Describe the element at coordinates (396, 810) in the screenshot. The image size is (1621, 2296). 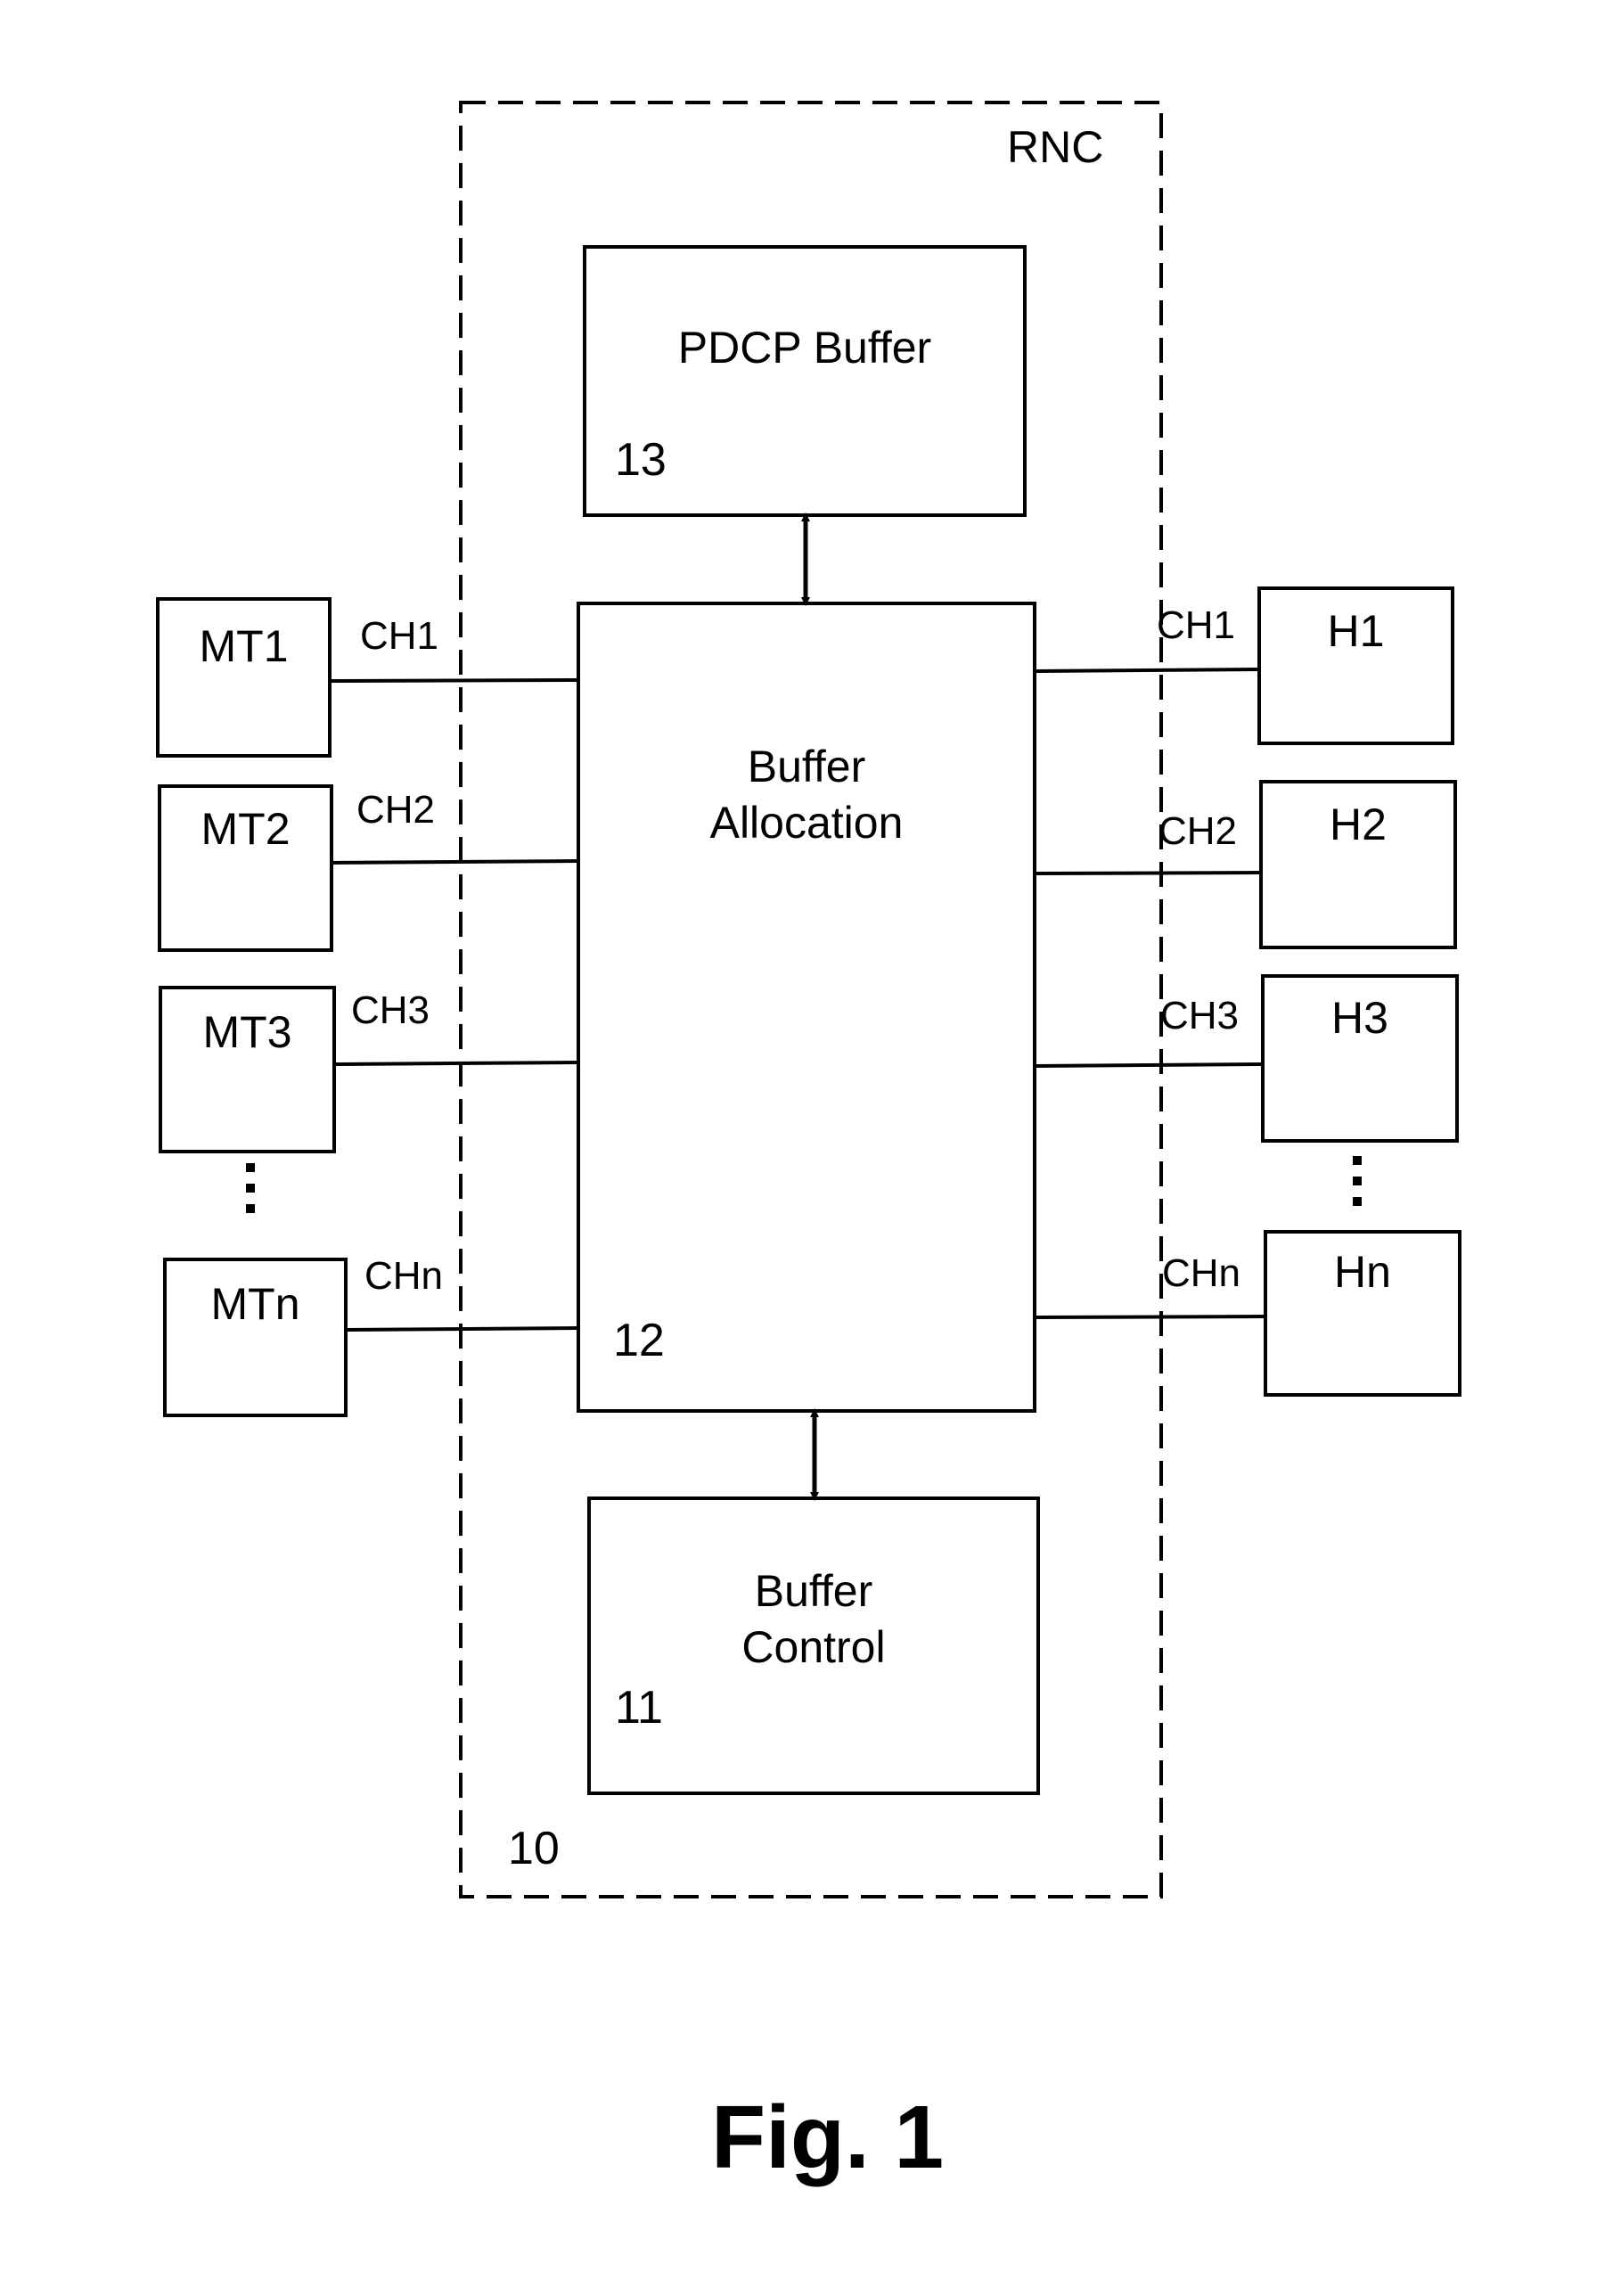
I see `left-channel-label-ch2: CH2` at that location.